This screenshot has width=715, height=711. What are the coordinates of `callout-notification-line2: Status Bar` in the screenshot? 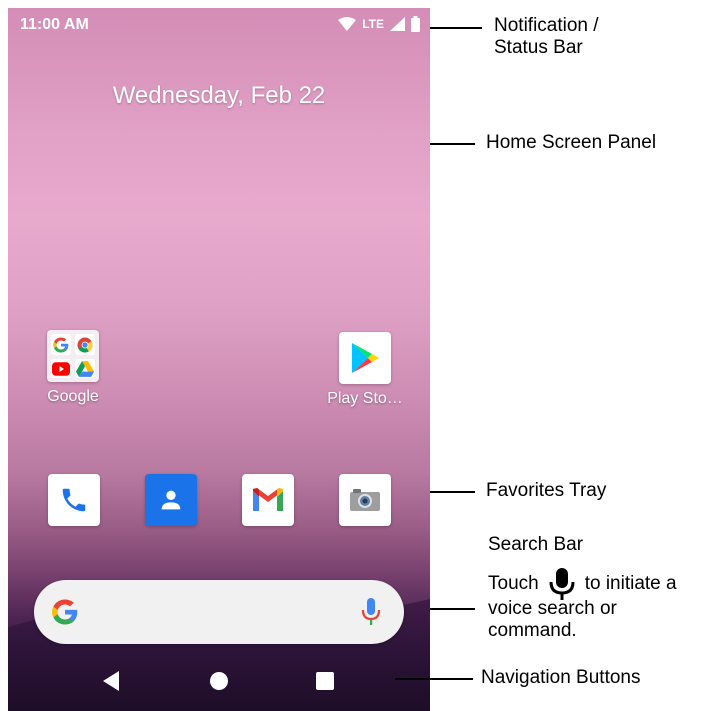 It's located at (538, 47).